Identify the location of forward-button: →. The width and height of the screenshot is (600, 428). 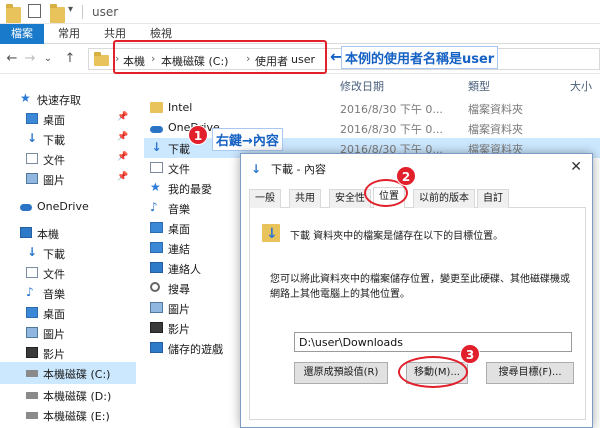
(30, 58).